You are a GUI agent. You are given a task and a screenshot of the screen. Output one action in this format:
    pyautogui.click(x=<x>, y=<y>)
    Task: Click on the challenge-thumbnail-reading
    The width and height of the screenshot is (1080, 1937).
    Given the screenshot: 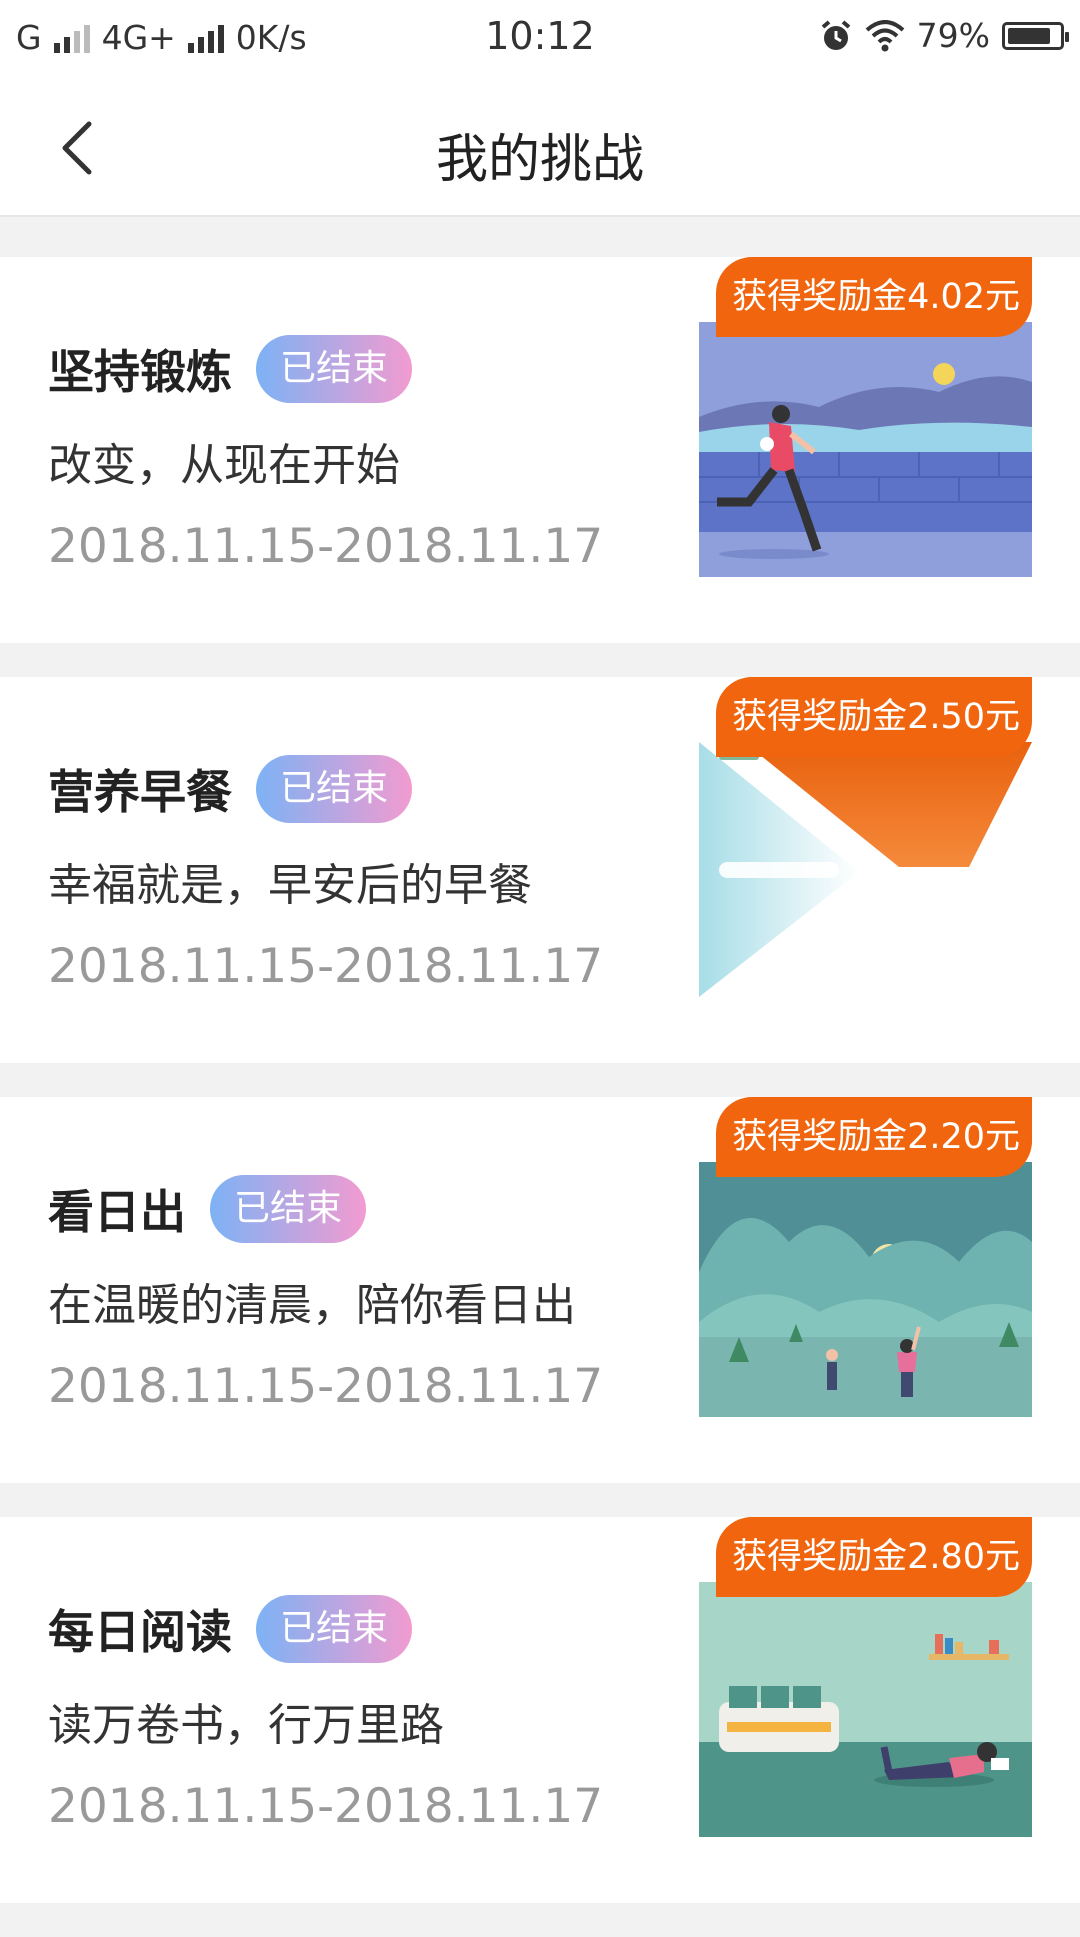 What is the action you would take?
    pyautogui.click(x=865, y=1709)
    